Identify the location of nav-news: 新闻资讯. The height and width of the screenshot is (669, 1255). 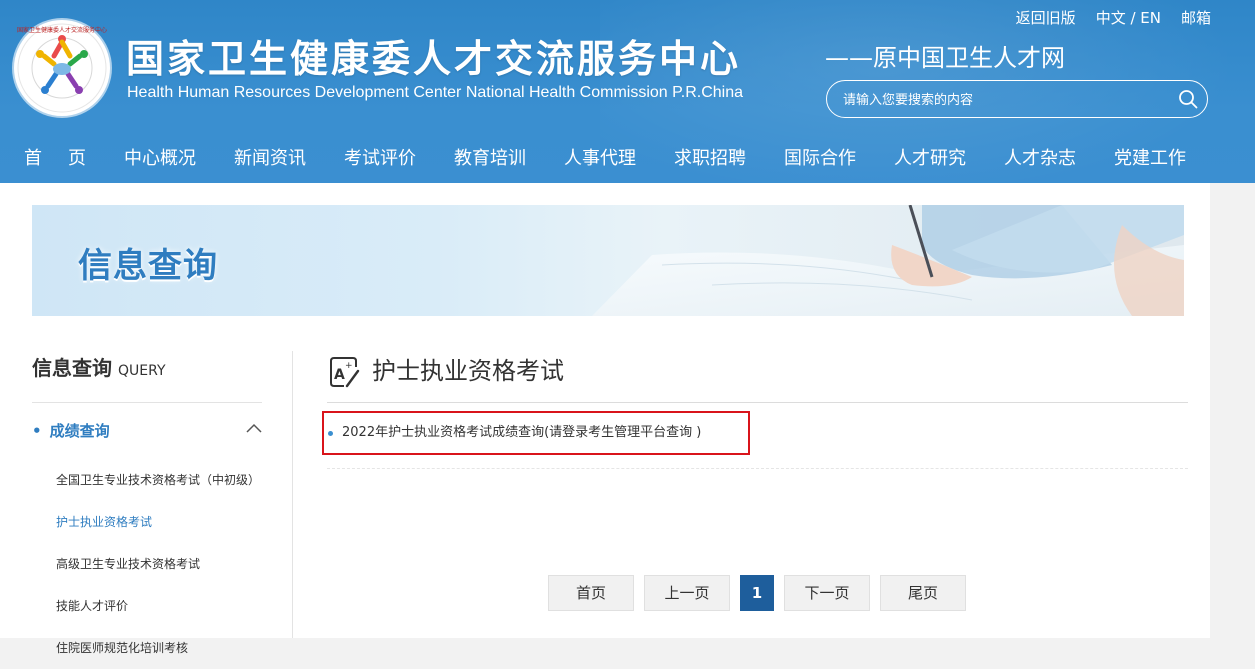
(270, 159).